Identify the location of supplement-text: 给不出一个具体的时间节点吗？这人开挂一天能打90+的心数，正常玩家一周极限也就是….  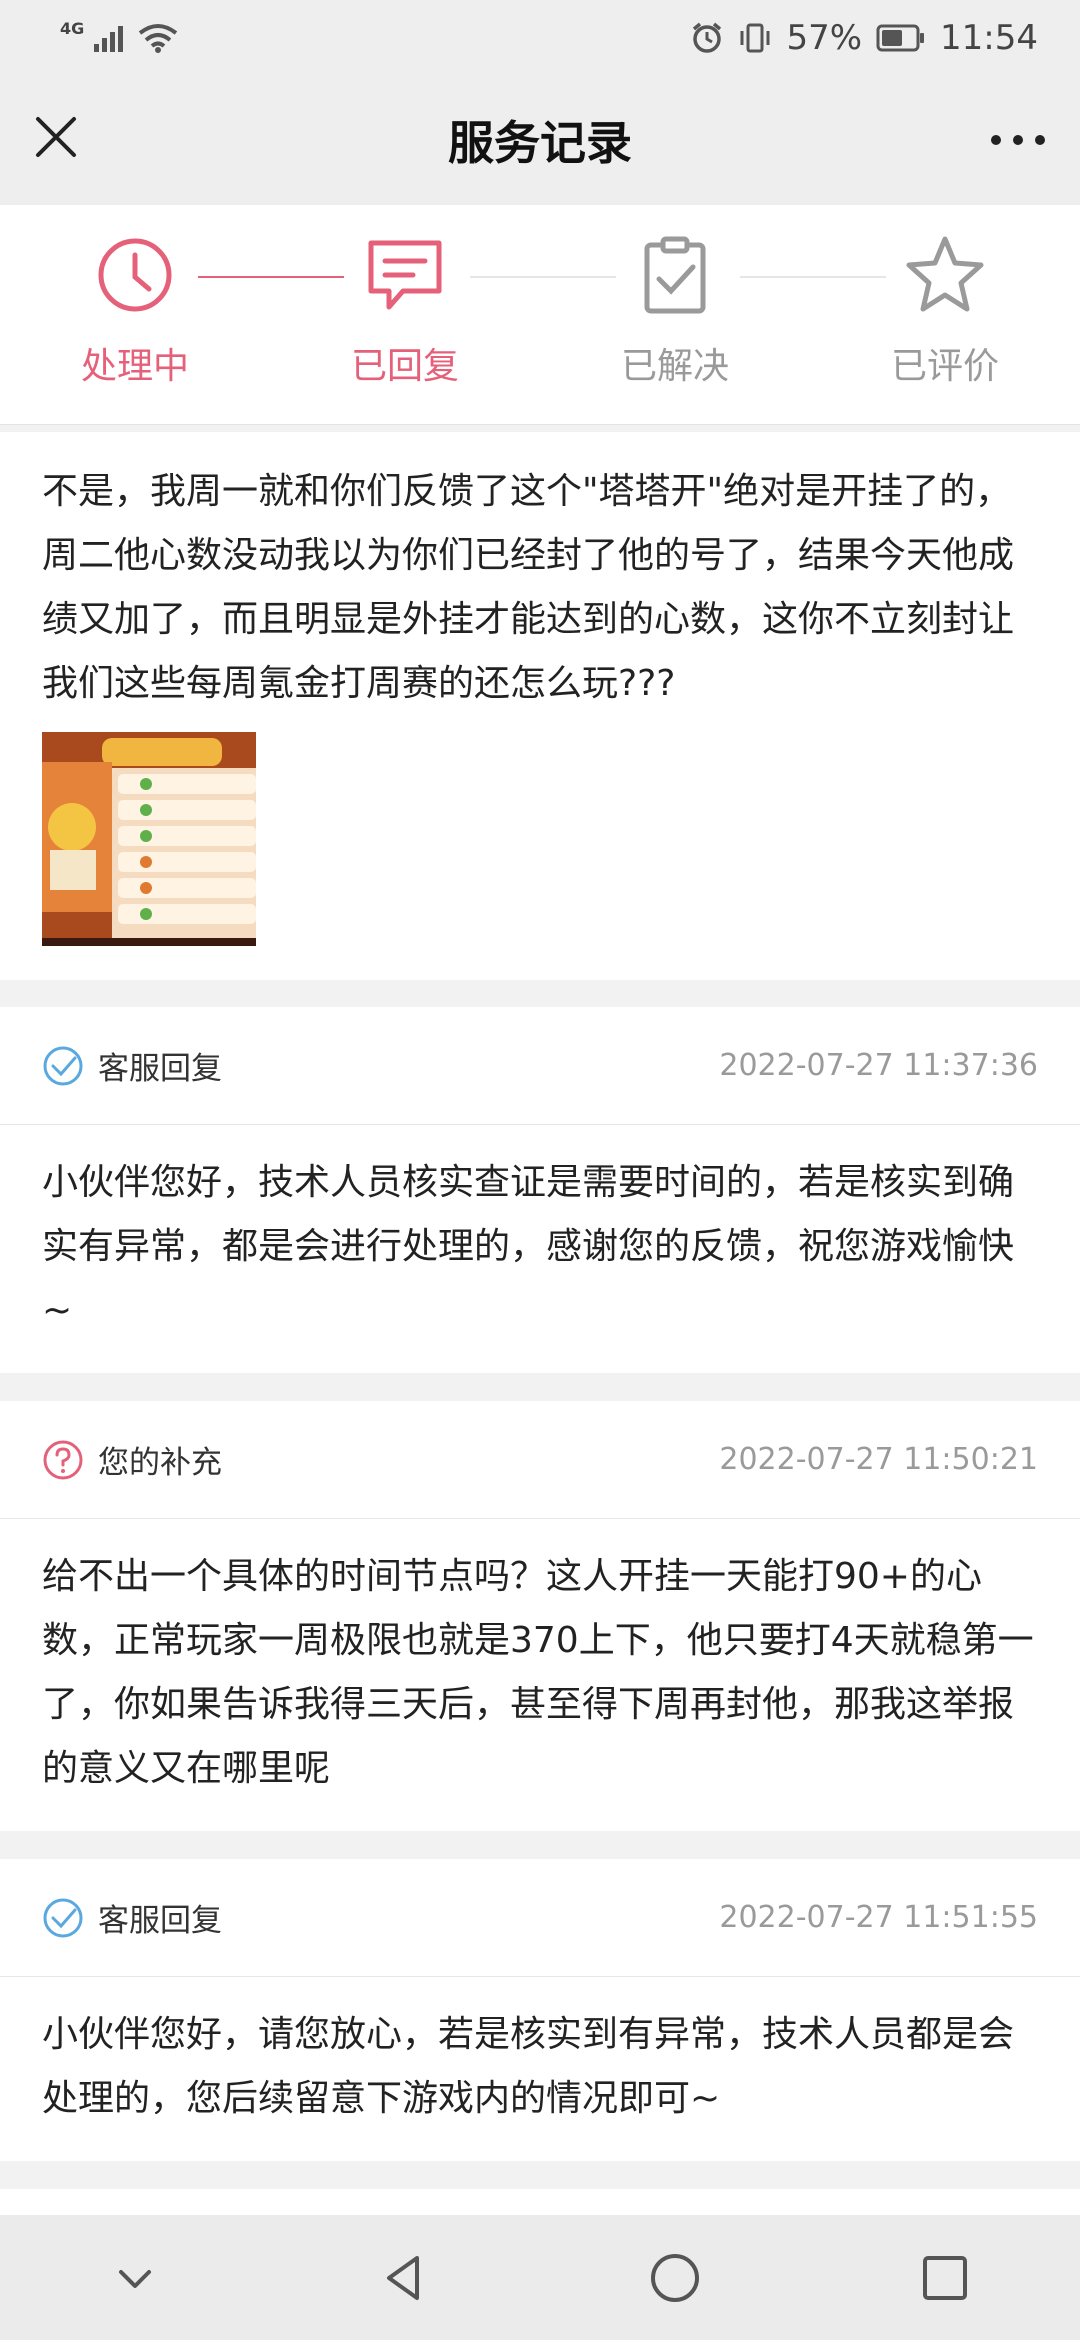
(538, 1672).